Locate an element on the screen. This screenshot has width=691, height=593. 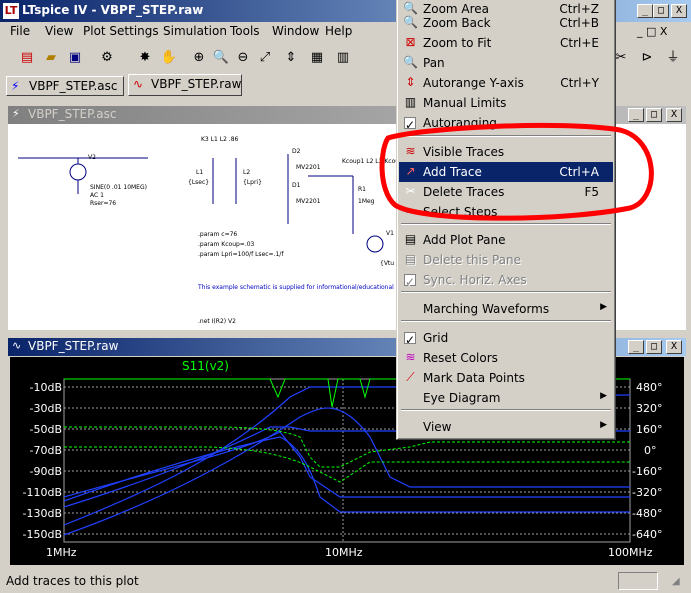
ground-icon: ⏚ is located at coordinates (673, 58).